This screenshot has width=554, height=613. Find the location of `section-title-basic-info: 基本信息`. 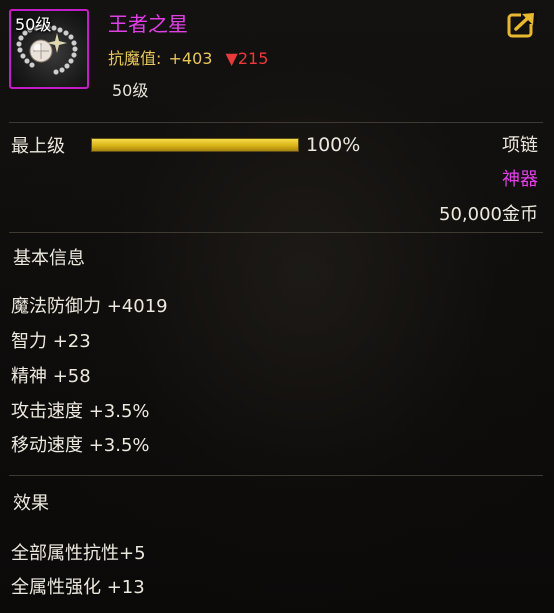

section-title-basic-info: 基本信息 is located at coordinates (49, 258).